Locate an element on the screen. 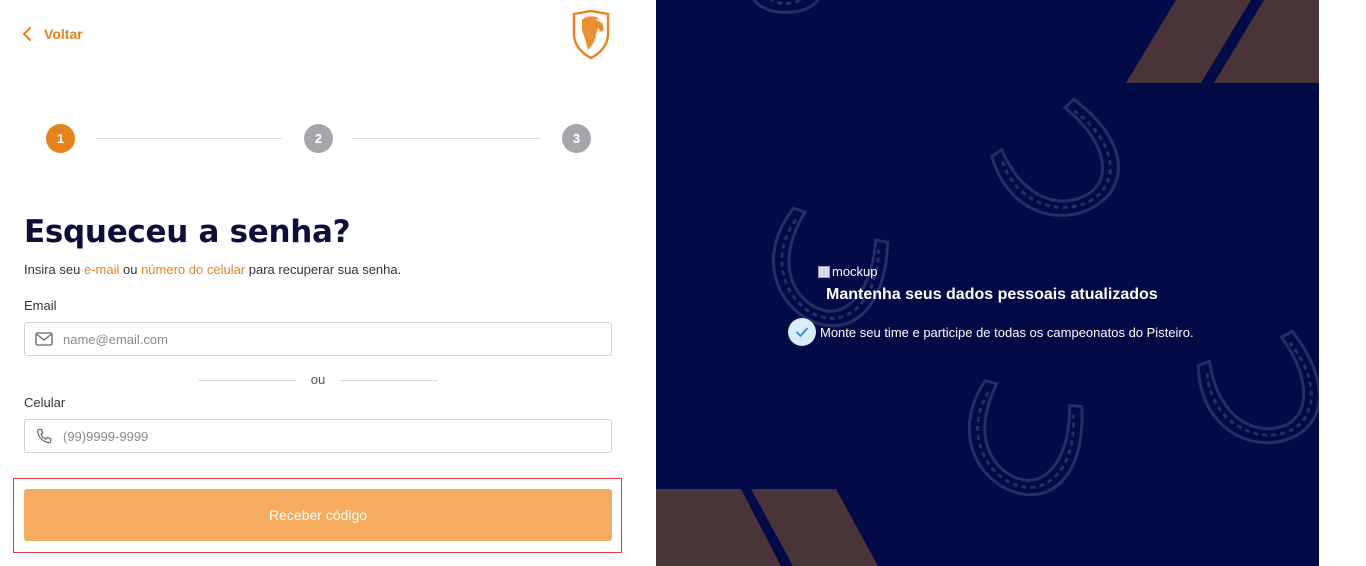 The width and height of the screenshot is (1366, 566). progress-stepper: 1 2 3 is located at coordinates (319, 139).